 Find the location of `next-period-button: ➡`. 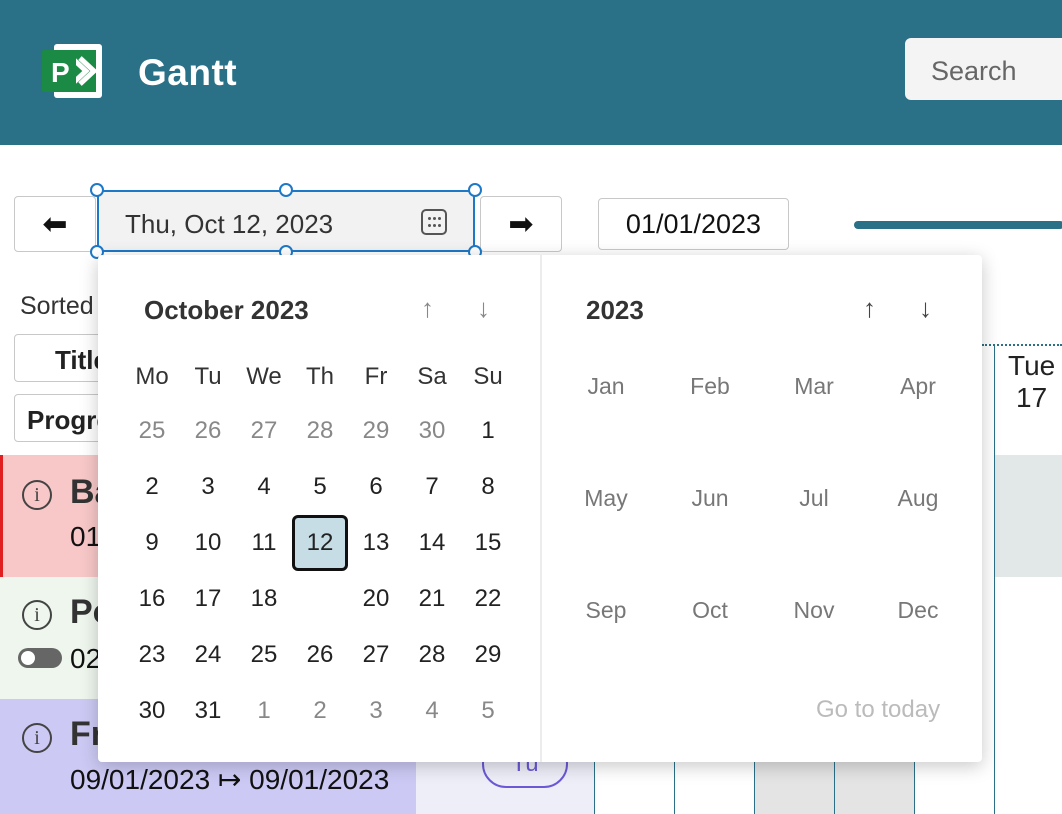

next-period-button: ➡ is located at coordinates (521, 224).